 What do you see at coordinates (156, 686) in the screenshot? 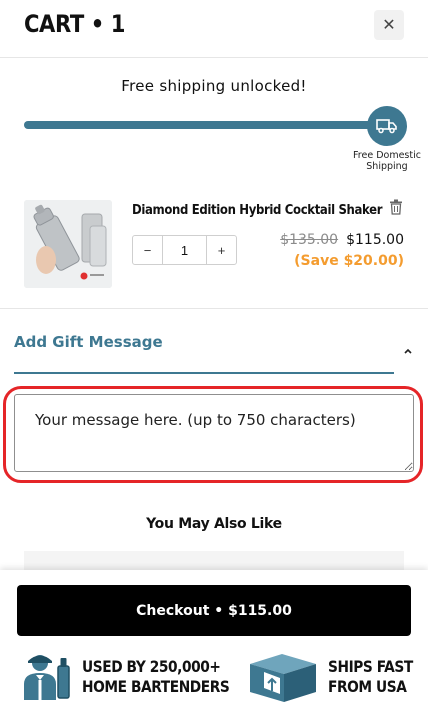
I see `bartenders-badge-line2: HOME BARTENDERS` at bounding box center [156, 686].